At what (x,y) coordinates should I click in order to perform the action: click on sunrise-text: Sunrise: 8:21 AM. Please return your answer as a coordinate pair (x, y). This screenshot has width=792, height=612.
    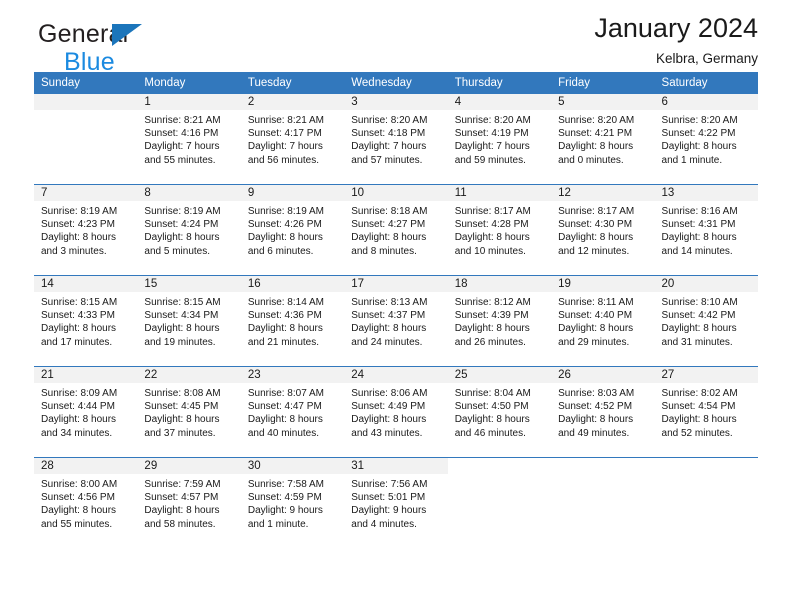
    Looking at the image, I should click on (182, 120).